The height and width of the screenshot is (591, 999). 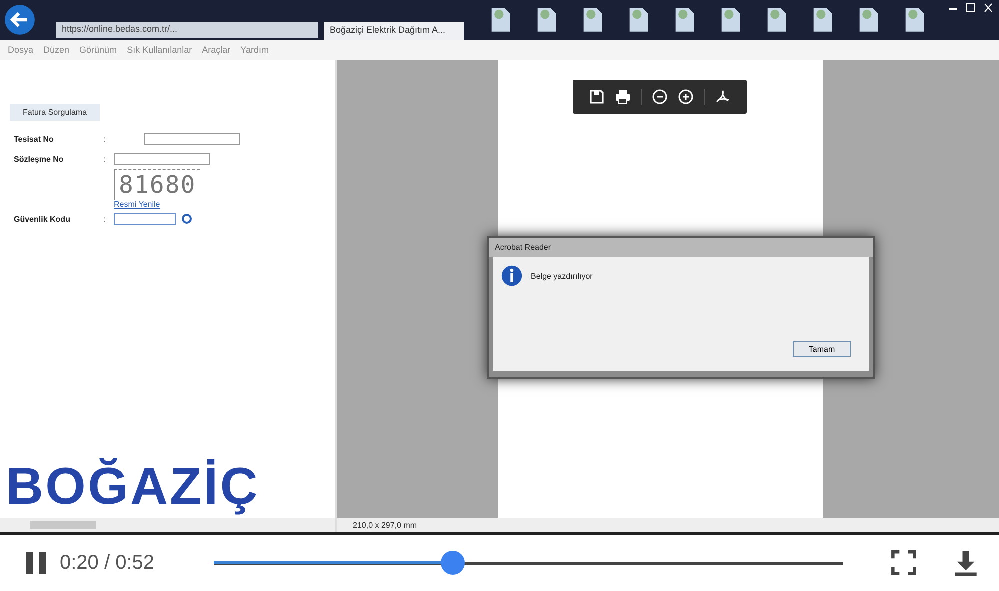 I want to click on captcha-image: 81680, so click(x=157, y=184).